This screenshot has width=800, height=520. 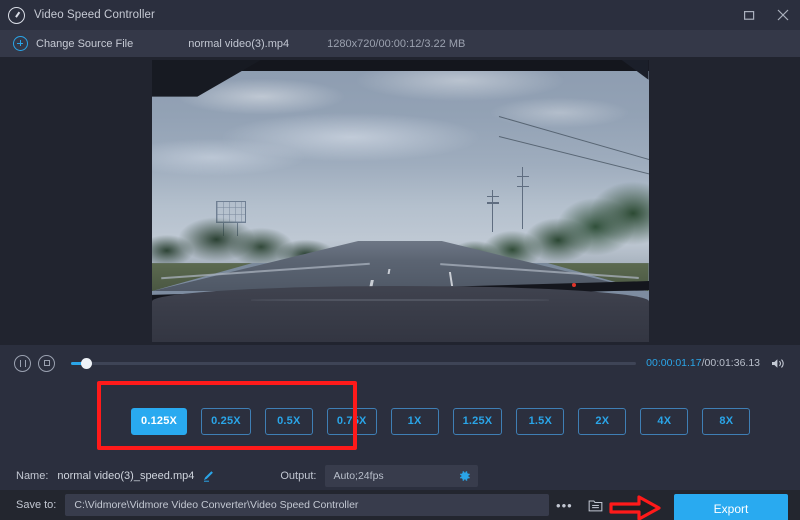 I want to click on window-title: Video Speed Controller, so click(x=94, y=15).